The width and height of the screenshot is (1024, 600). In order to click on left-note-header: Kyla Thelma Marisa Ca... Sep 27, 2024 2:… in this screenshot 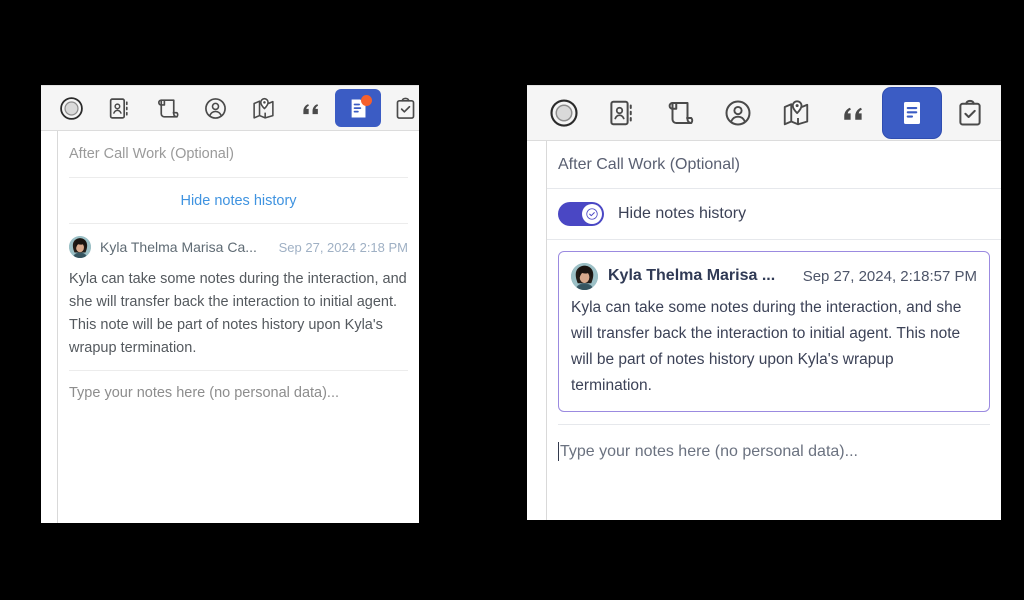, I will do `click(238, 247)`.